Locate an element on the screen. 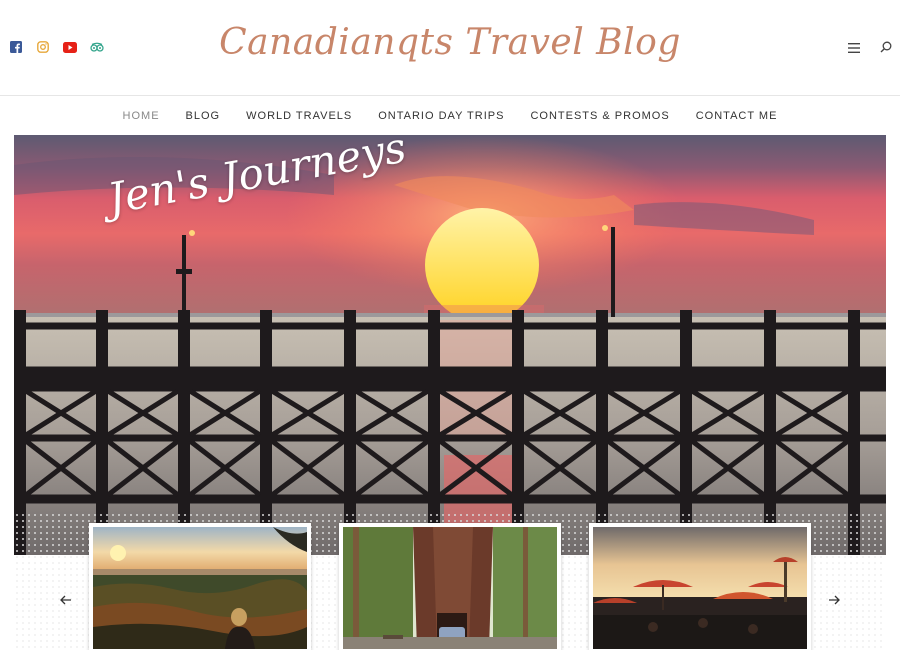 The image size is (900, 650). slide-image-beach-umbrellas is located at coordinates (700, 588).